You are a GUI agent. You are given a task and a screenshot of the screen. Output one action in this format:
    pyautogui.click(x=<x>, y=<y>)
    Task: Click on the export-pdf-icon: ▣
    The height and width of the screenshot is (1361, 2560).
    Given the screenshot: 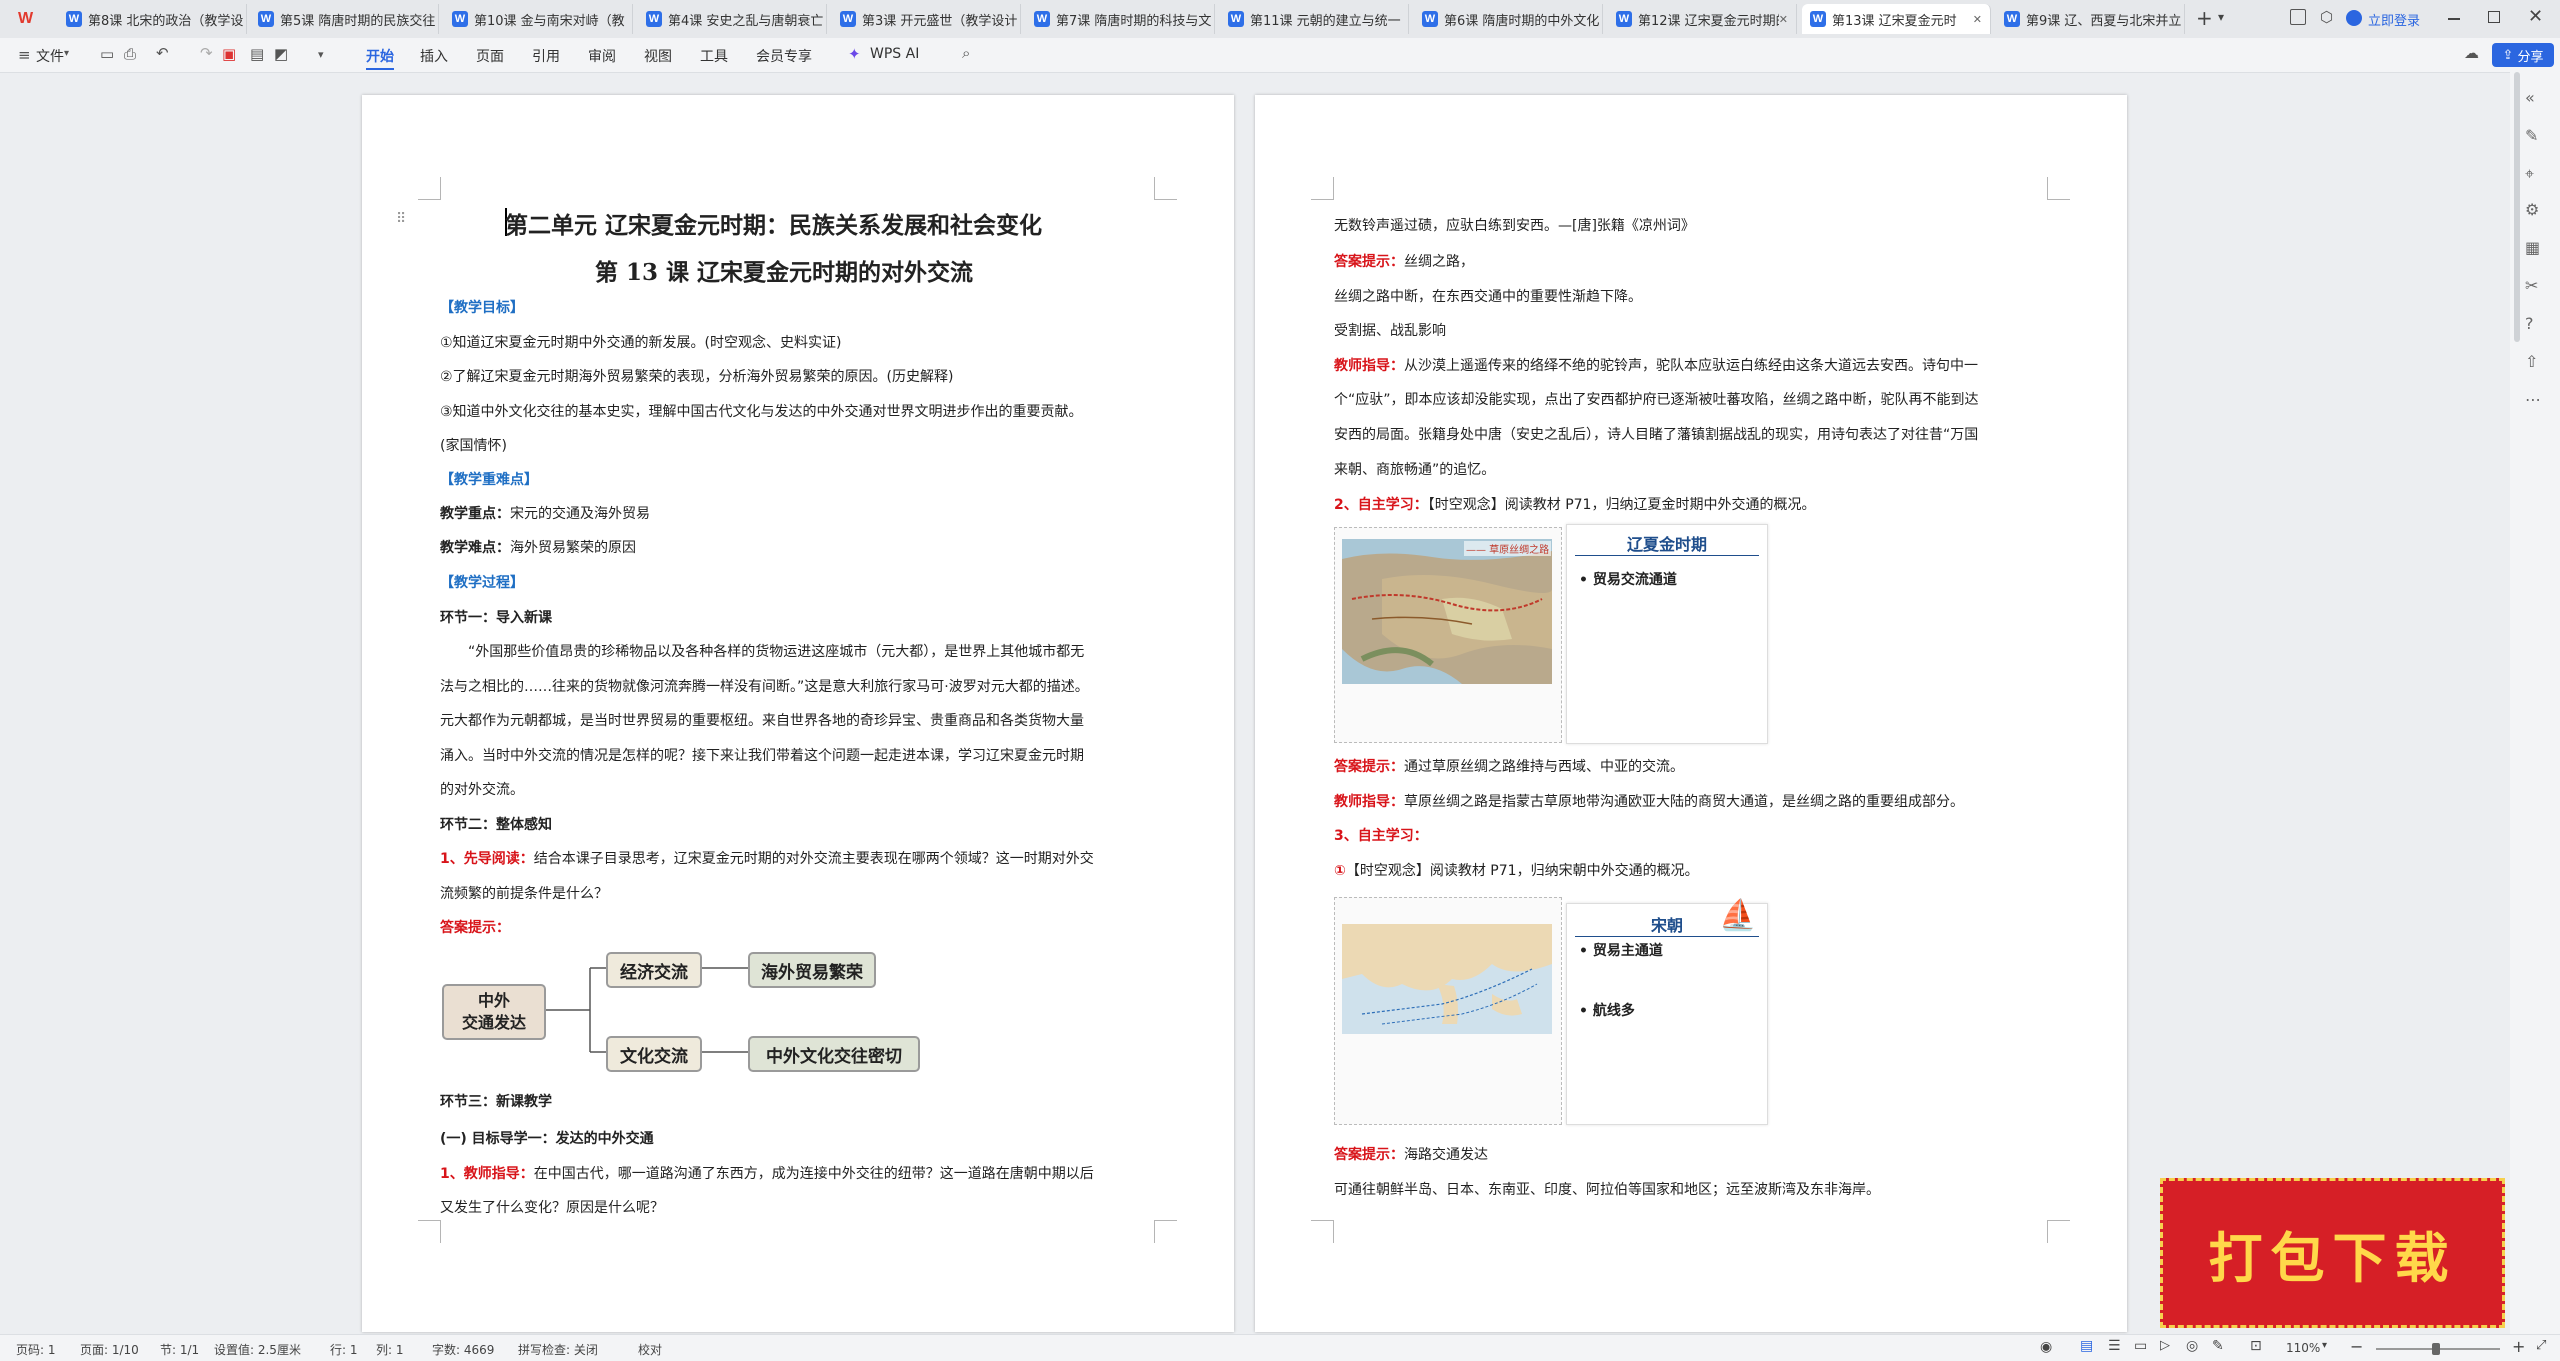 What is the action you would take?
    pyautogui.click(x=229, y=54)
    